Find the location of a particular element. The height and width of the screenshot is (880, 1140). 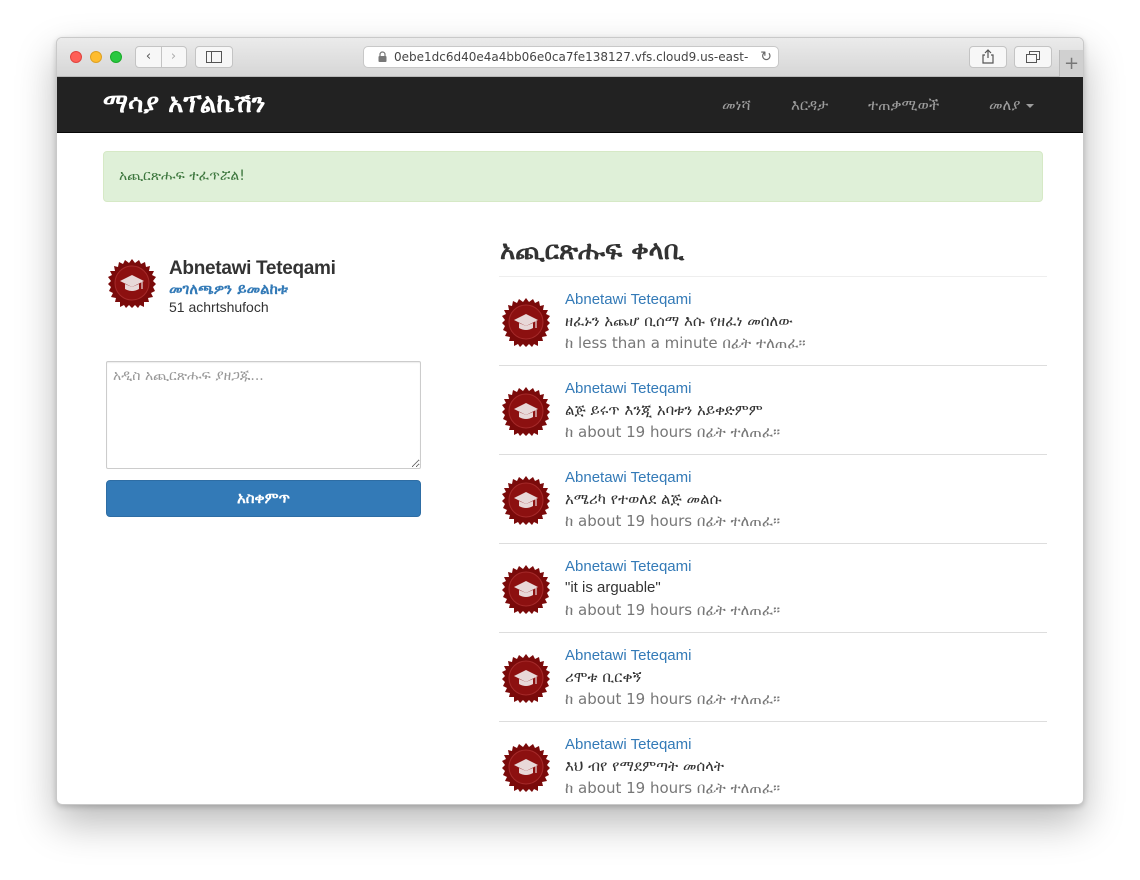

submit-post-button: አስቀምጥ is located at coordinates (263, 498).